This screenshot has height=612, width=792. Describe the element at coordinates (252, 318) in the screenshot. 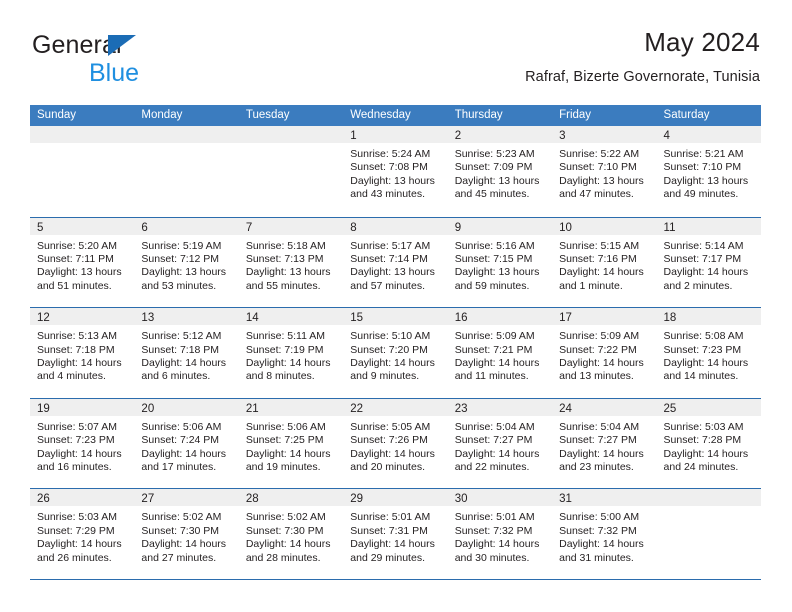

I see `day-number: 14` at that location.